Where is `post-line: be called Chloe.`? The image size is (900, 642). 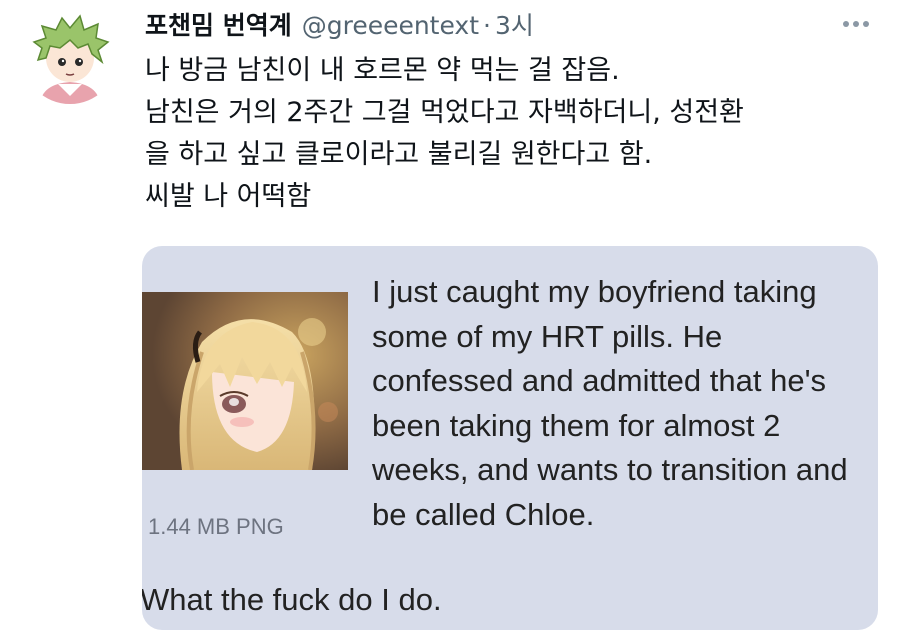
post-line: be called Chloe. is located at coordinates (483, 514).